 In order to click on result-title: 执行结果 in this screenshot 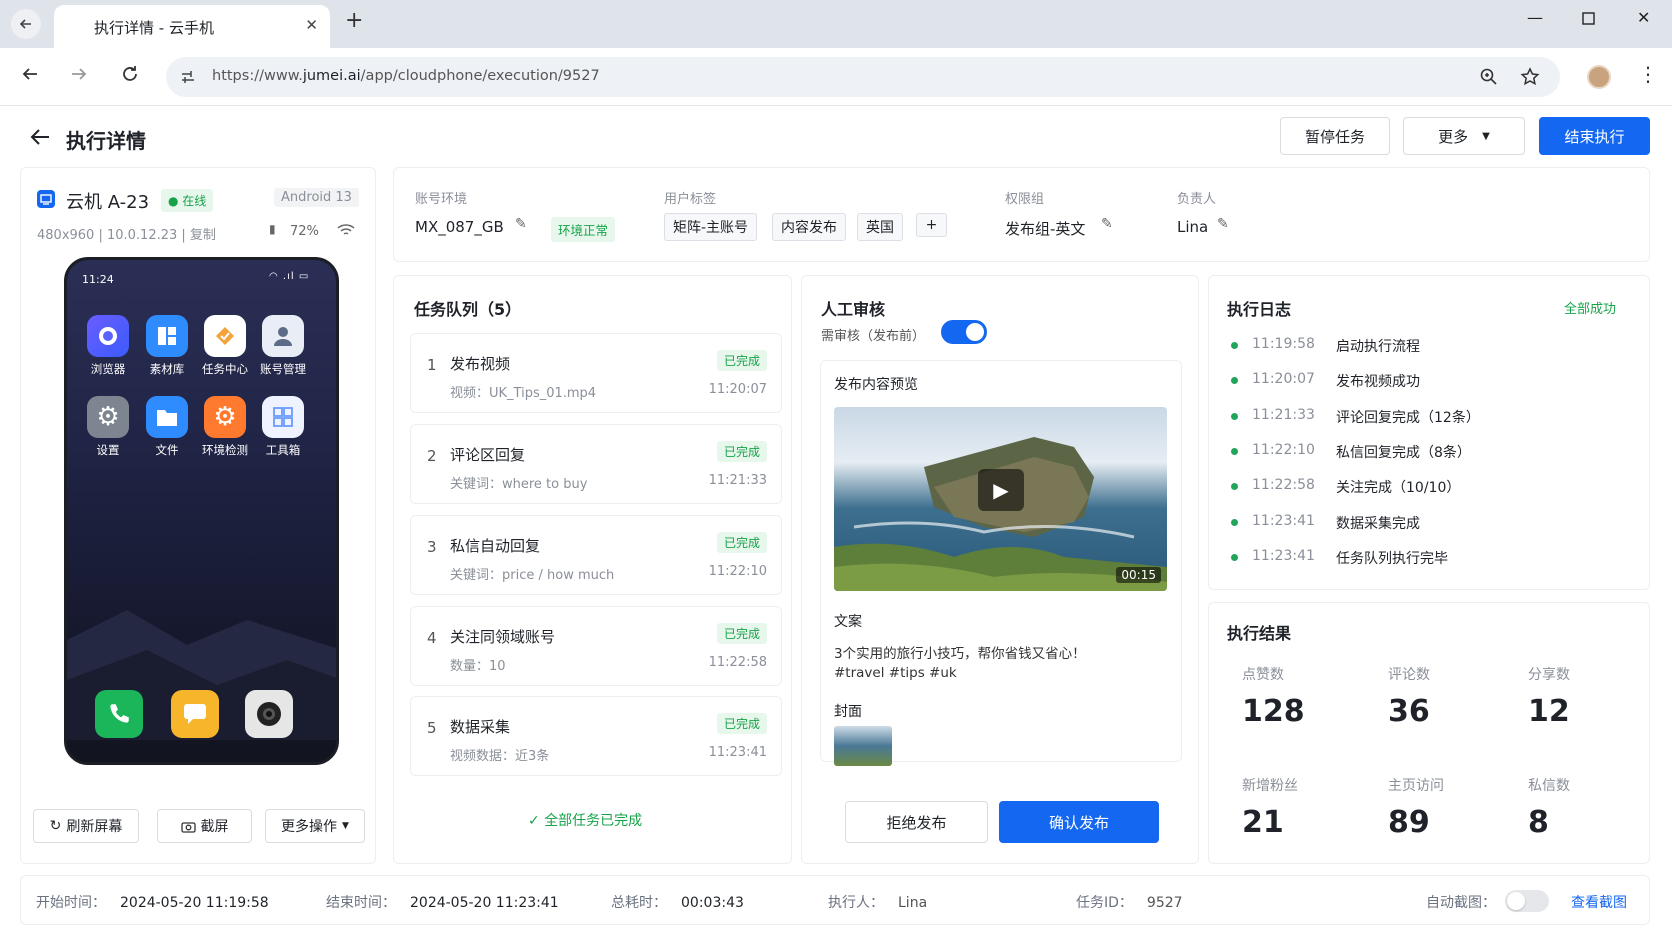, I will do `click(1259, 633)`.